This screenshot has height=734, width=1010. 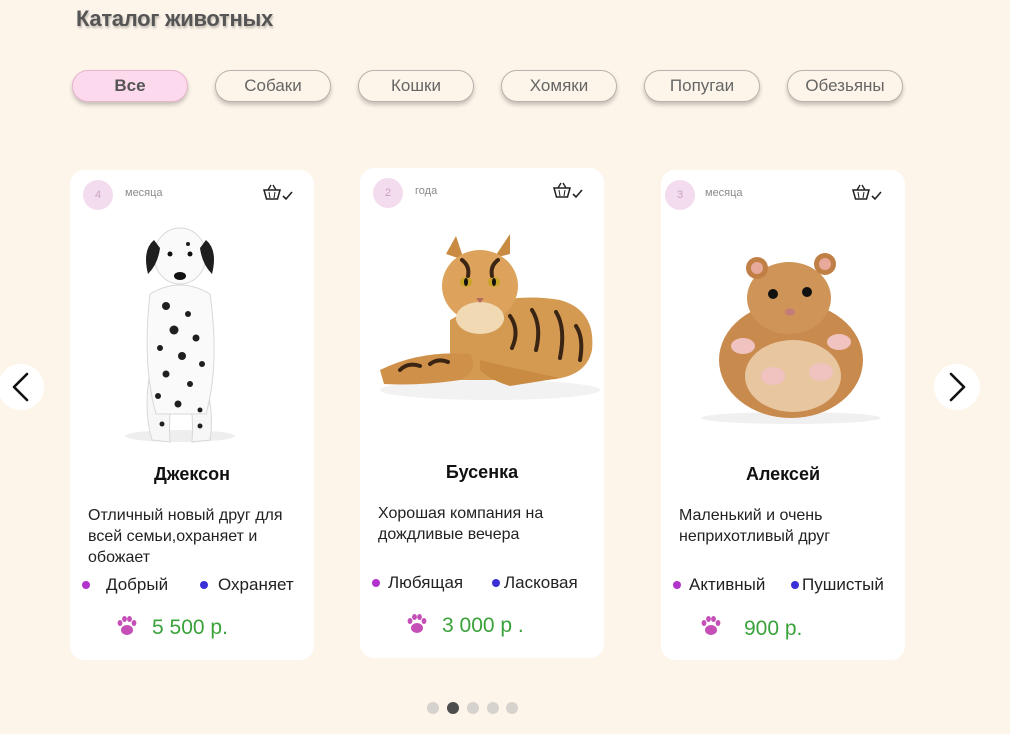 I want to click on pet-price: 3 000 р ., so click(x=483, y=625).